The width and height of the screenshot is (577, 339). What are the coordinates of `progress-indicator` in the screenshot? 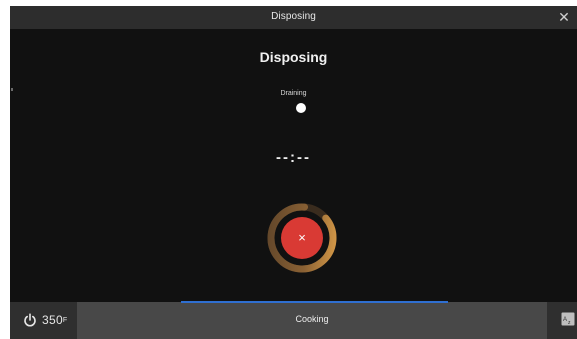 It's located at (314, 302).